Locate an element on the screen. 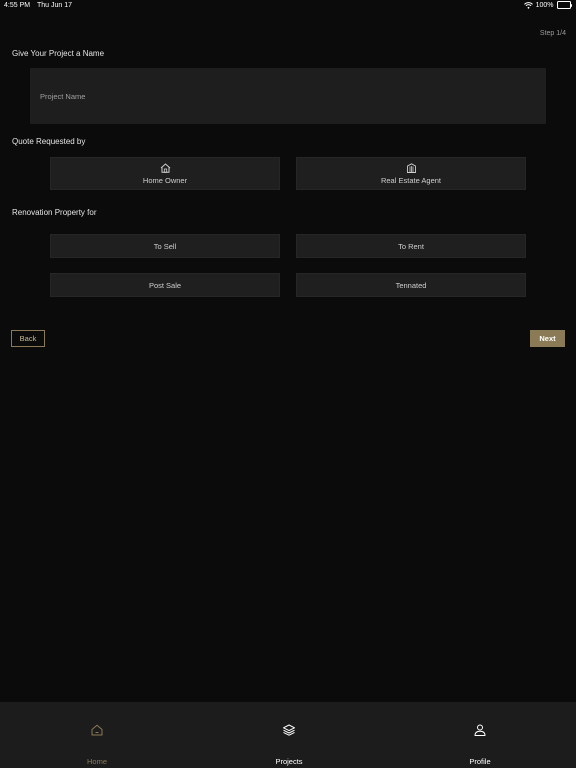  tennated-button: Tennated is located at coordinates (411, 285).